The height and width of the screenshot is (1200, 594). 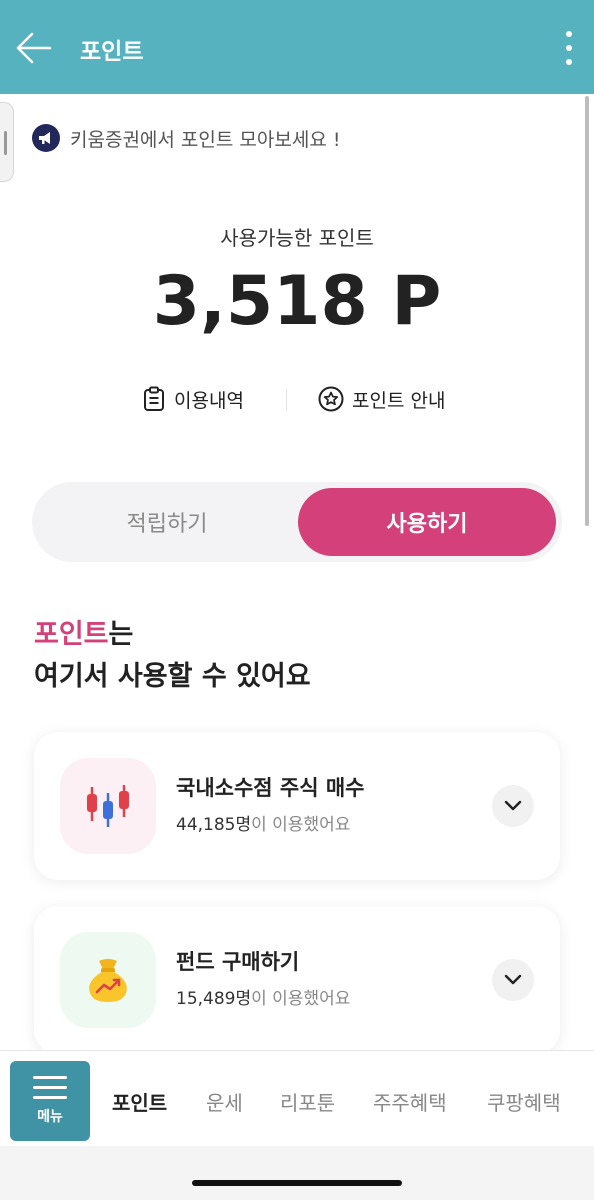 What do you see at coordinates (297, 522) in the screenshot?
I see `earn-use-toggle: 적립하기 사용하기` at bounding box center [297, 522].